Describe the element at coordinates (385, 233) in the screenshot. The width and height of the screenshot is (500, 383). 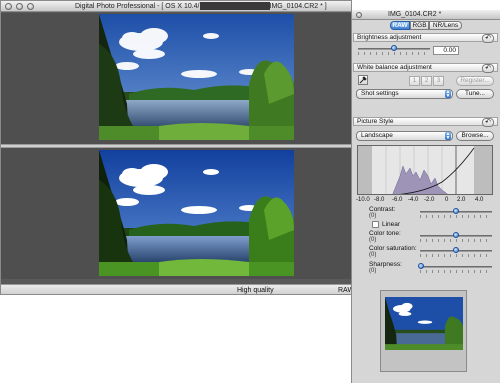
I see `color-tone-label: Color tone:` at that location.